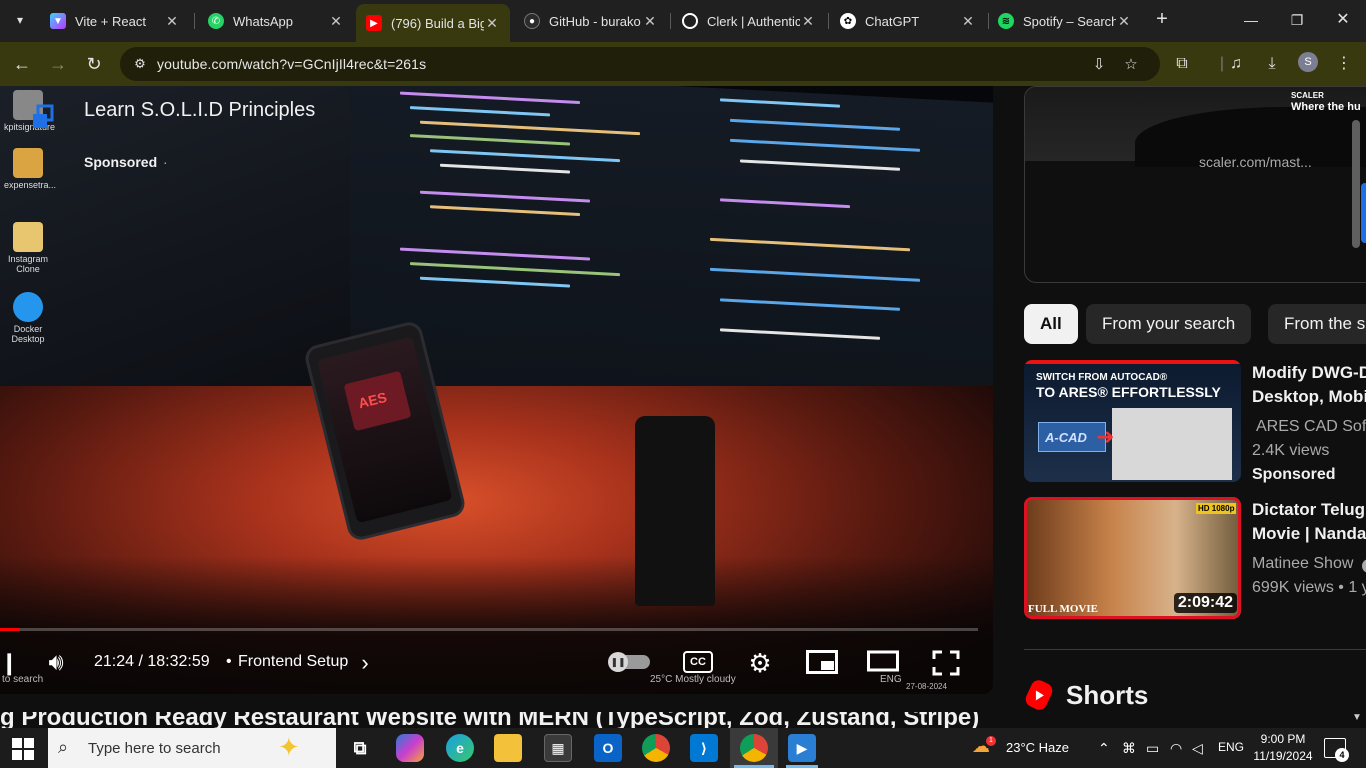 Image resolution: width=1366 pixels, height=768 pixels. What do you see at coordinates (1309, 397) in the screenshot?
I see `rec-title-line2: Desktop, Mobi` at bounding box center [1309, 397].